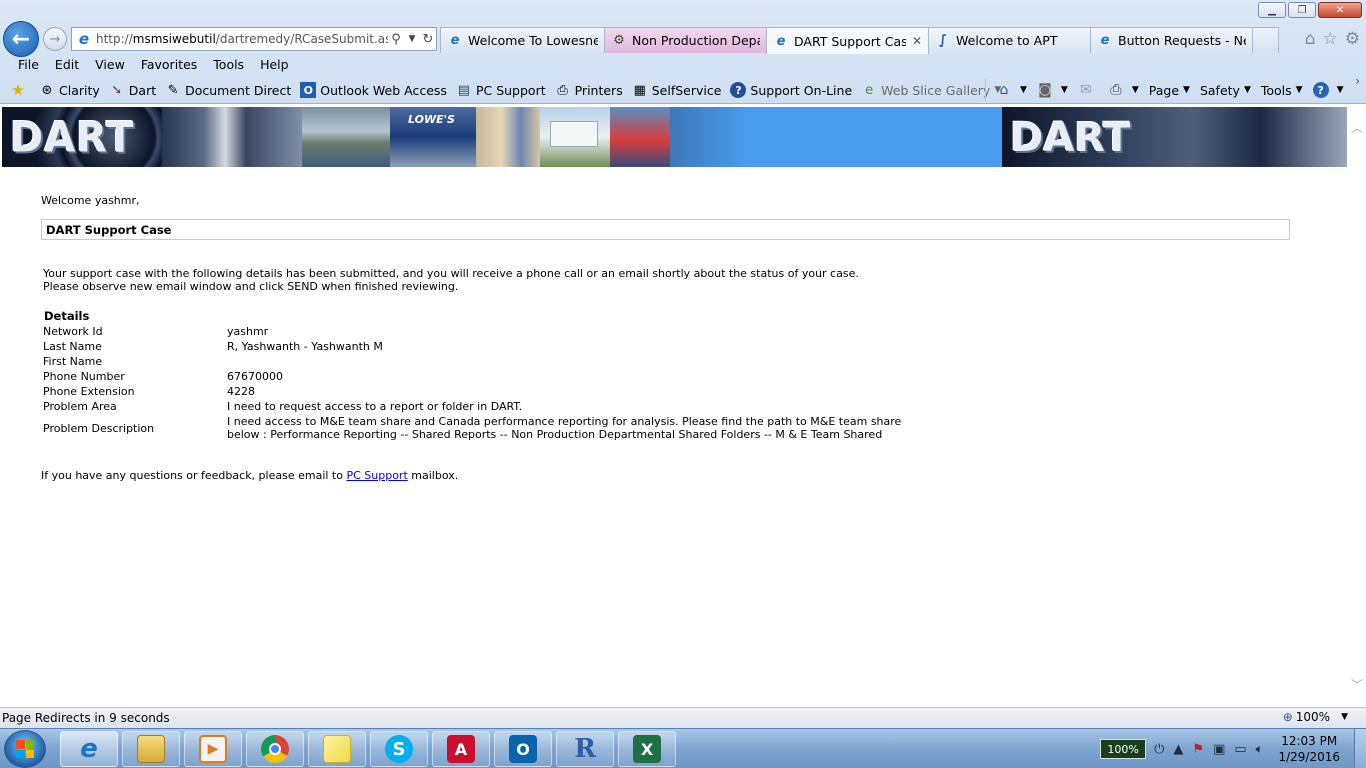  I want to click on menu-tools: Tools, so click(228, 66).